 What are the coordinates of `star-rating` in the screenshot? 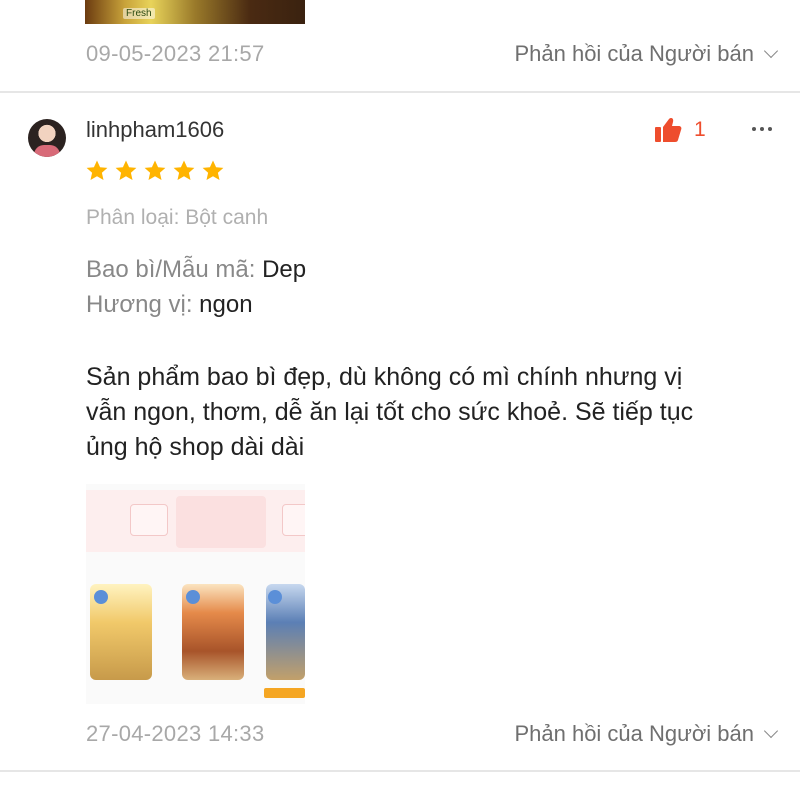 It's located at (155, 171).